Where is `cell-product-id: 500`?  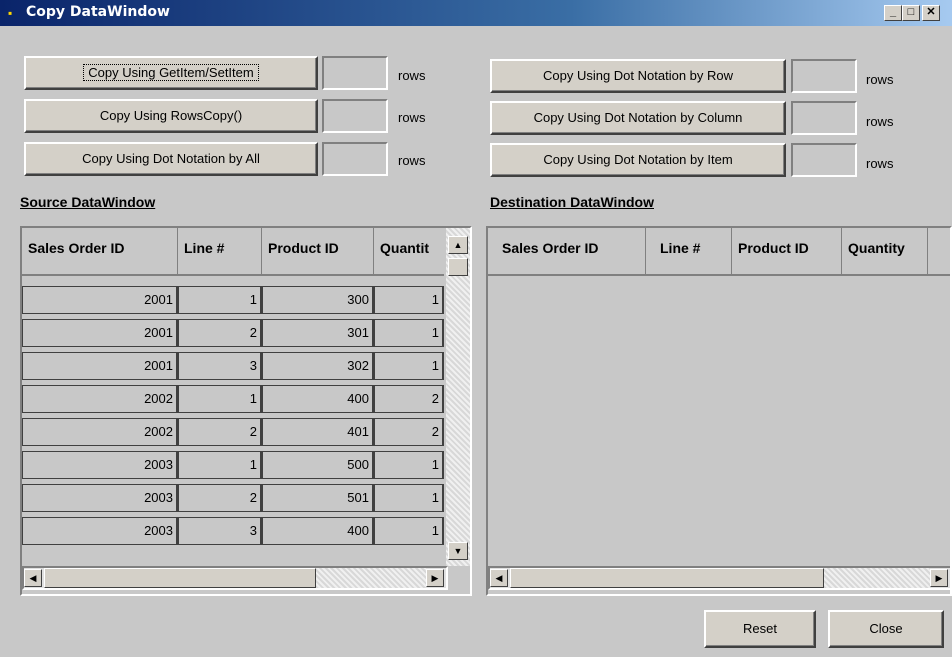 cell-product-id: 500 is located at coordinates (318, 465).